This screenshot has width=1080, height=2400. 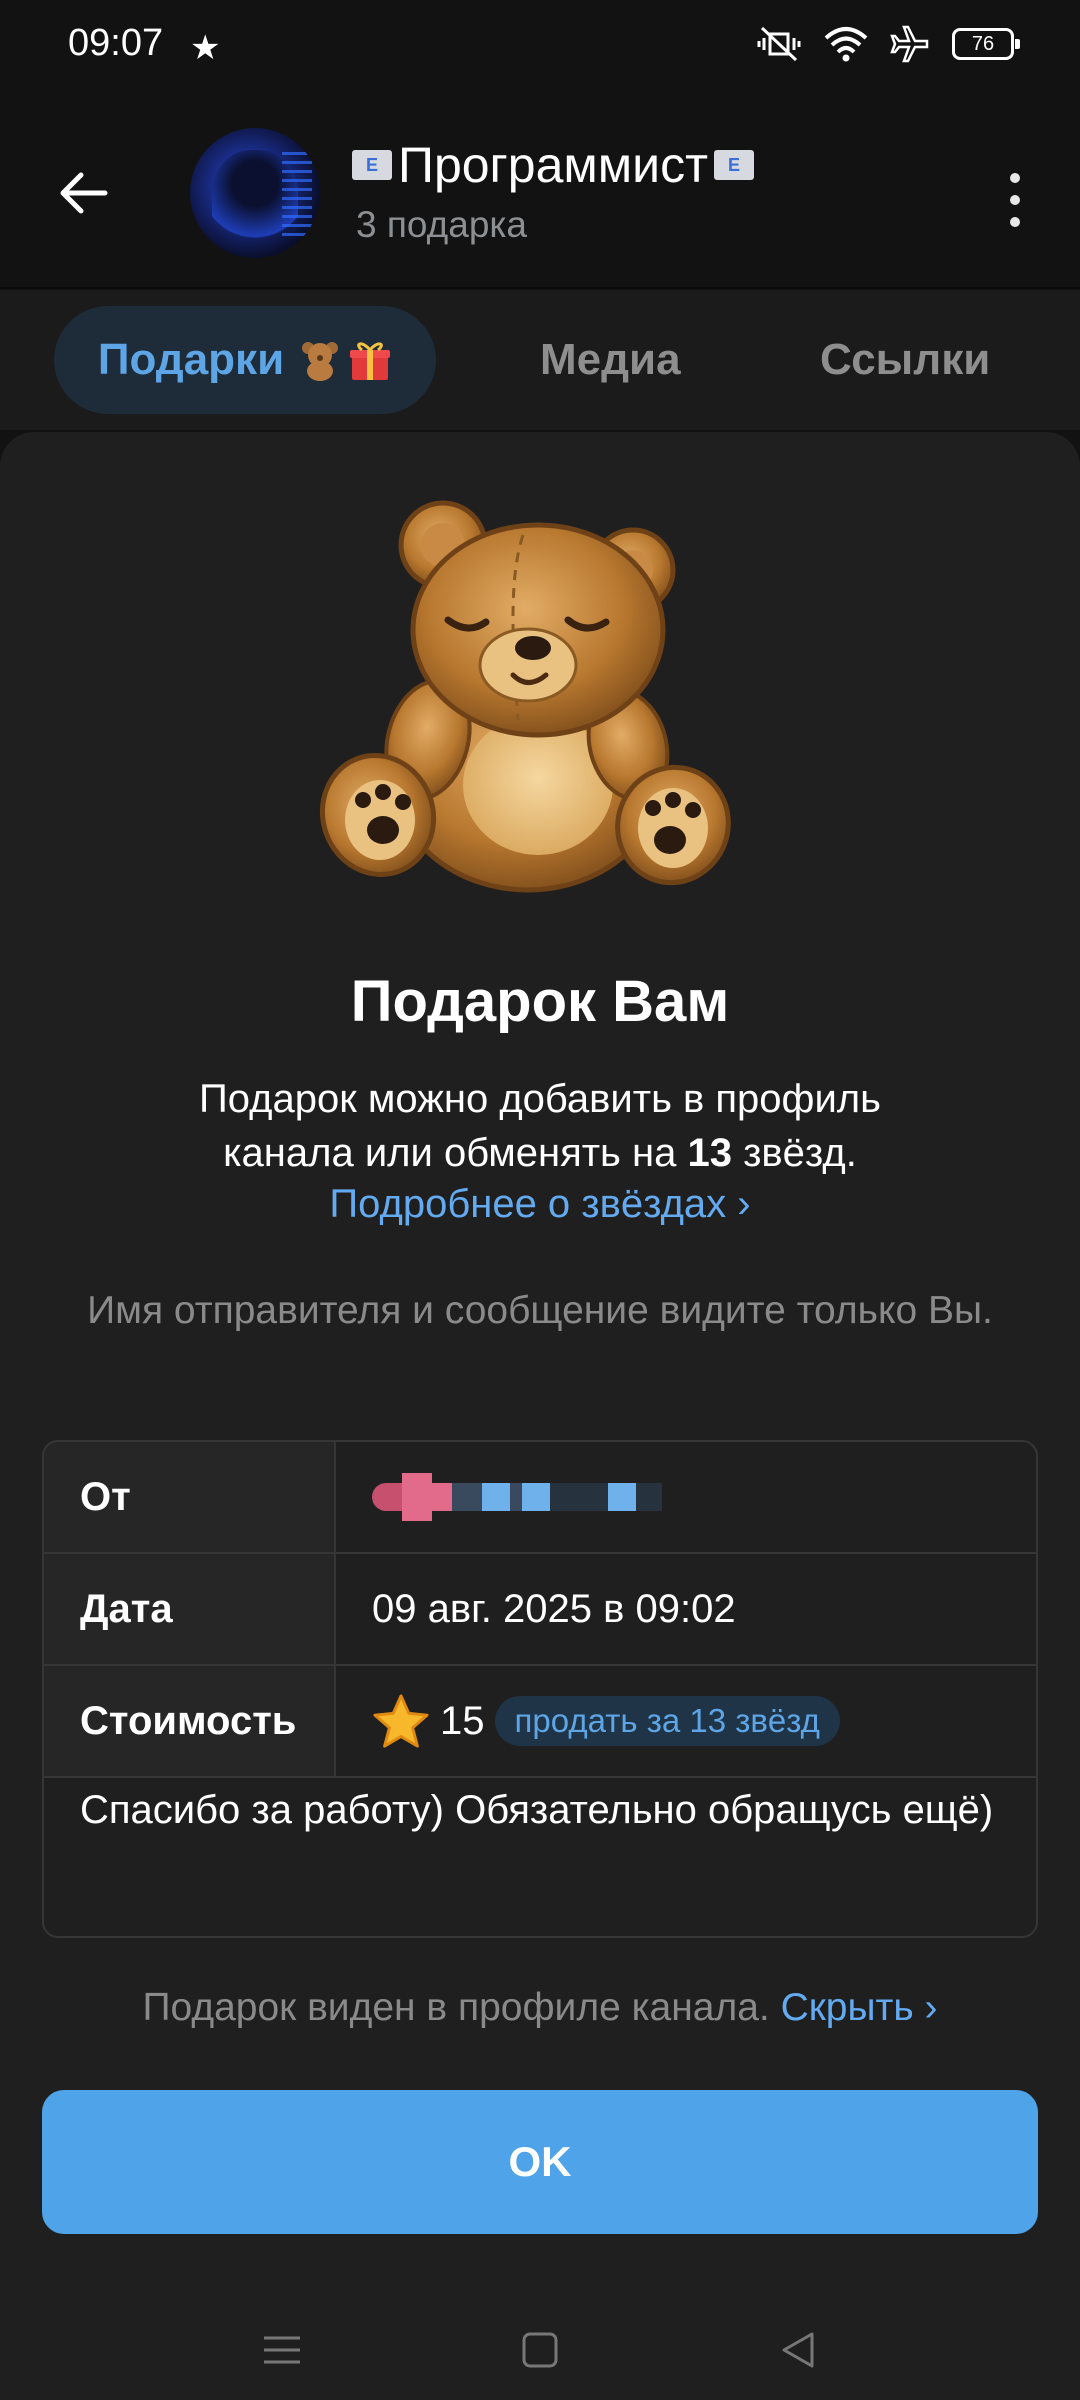 What do you see at coordinates (905, 360) in the screenshot?
I see `tab-links: Ссылки` at bounding box center [905, 360].